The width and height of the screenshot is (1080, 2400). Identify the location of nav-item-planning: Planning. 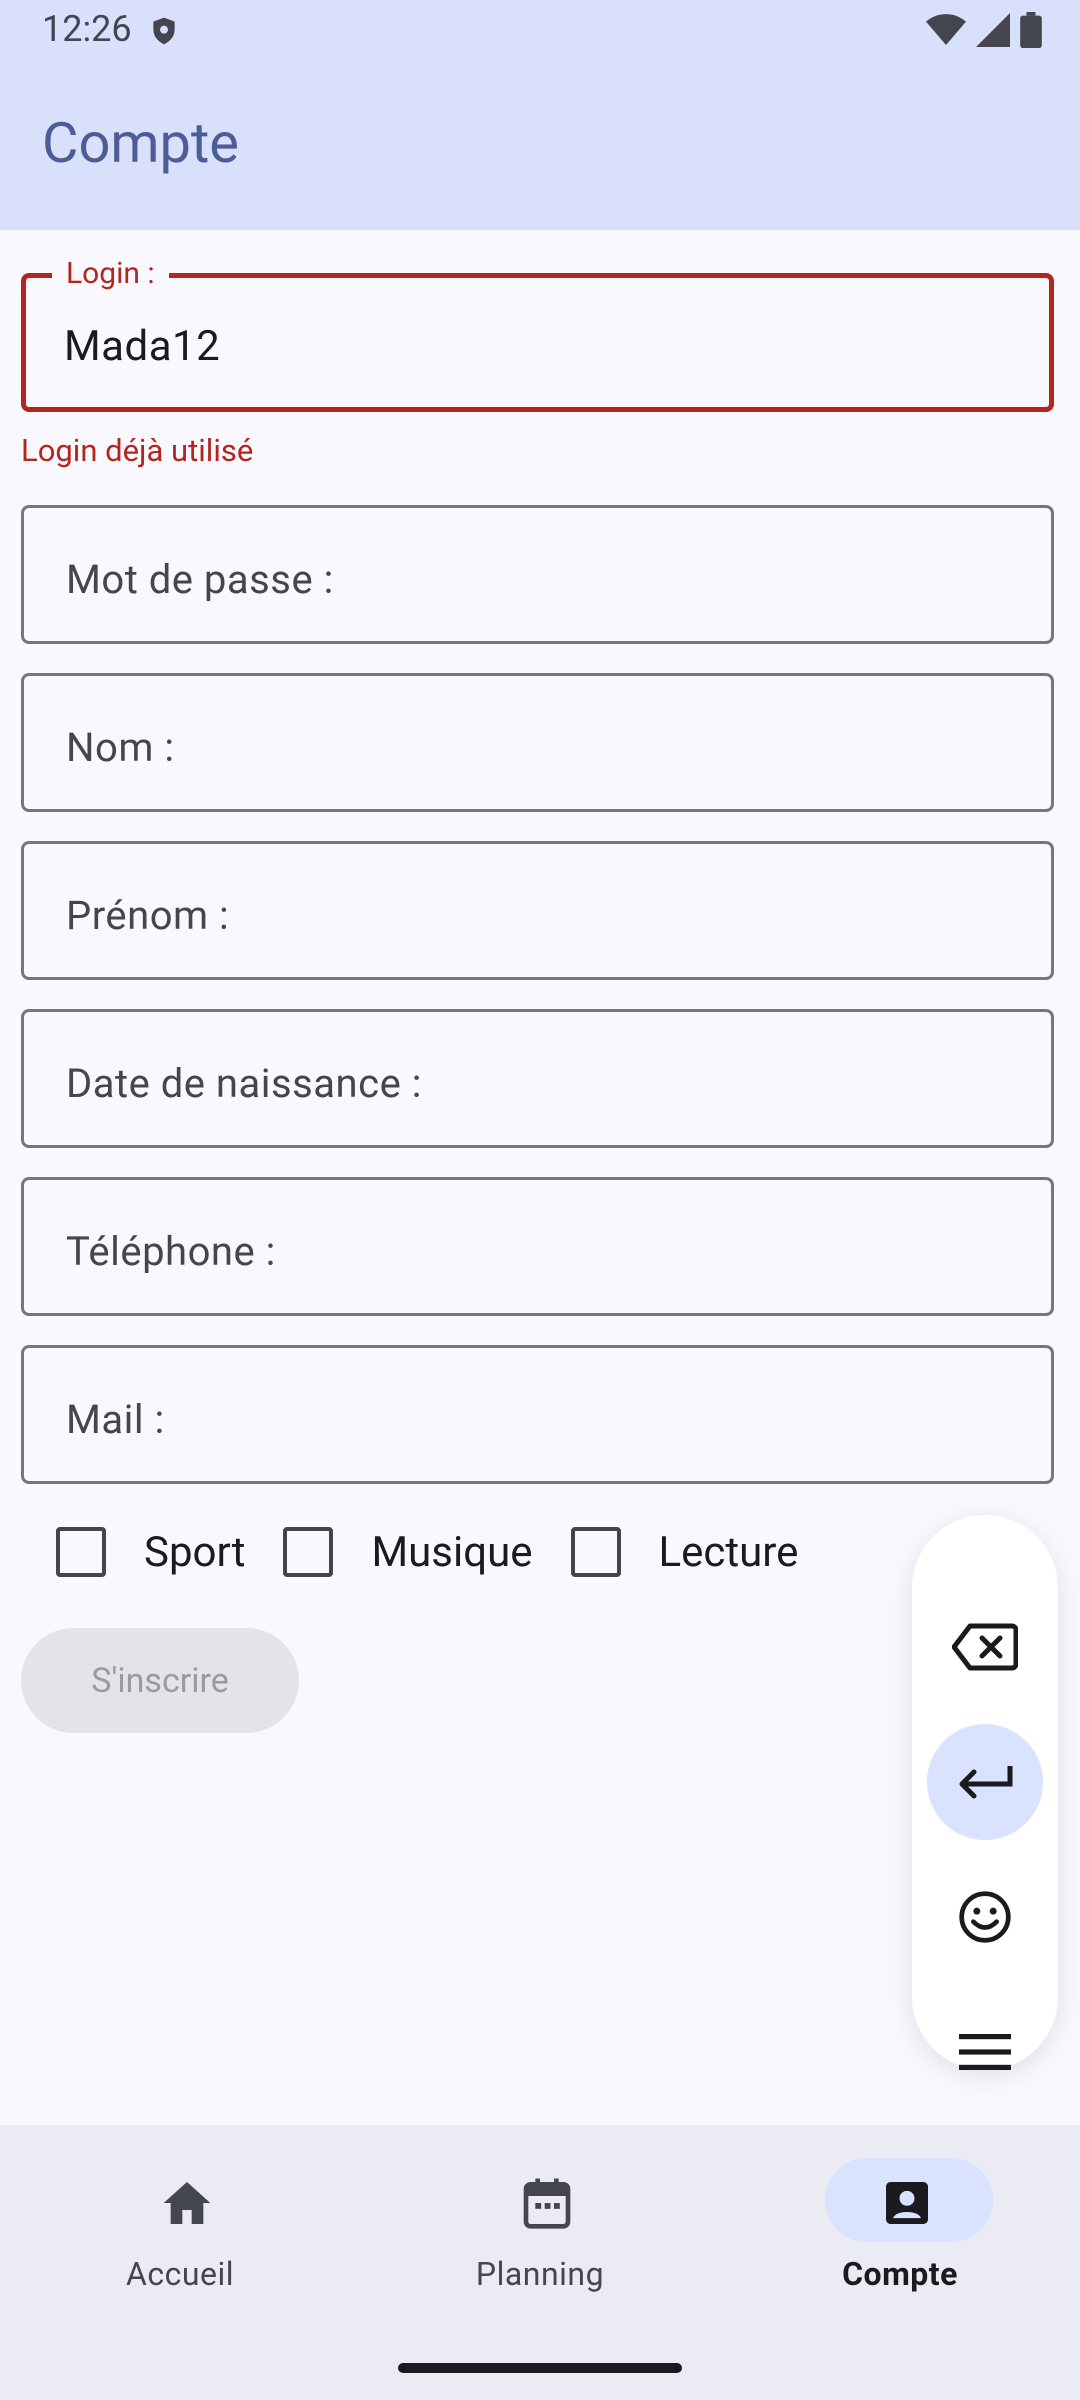
(540, 2262).